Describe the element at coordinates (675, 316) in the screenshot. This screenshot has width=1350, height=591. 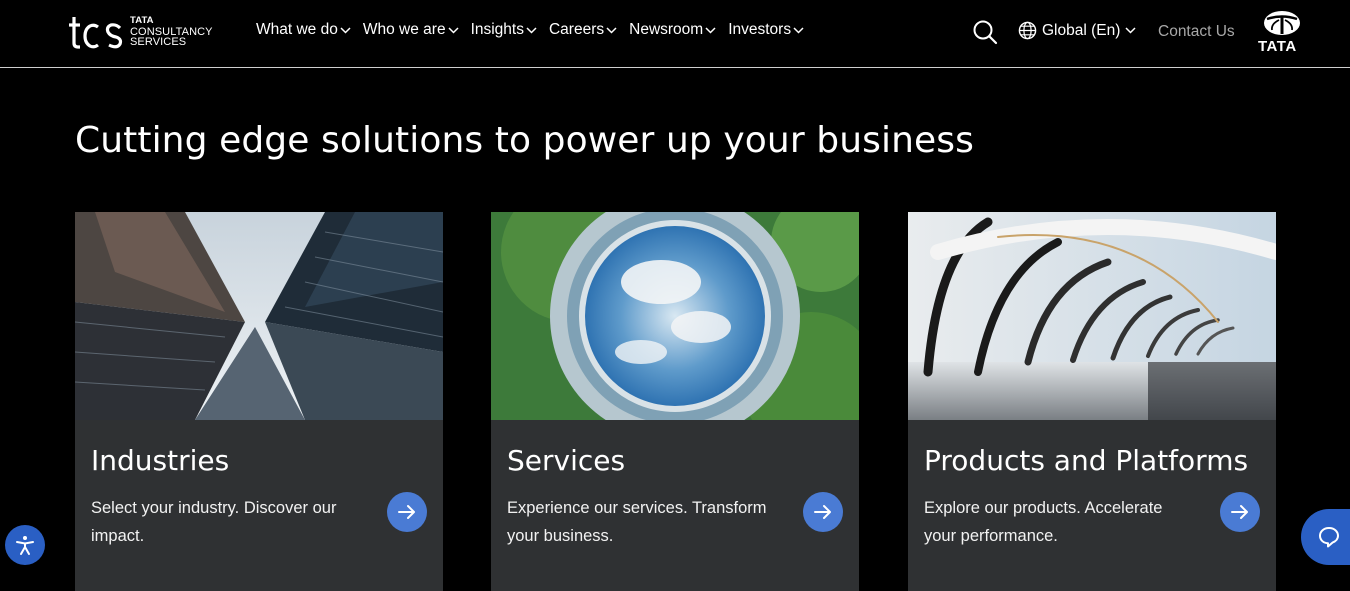
I see `services-image` at that location.